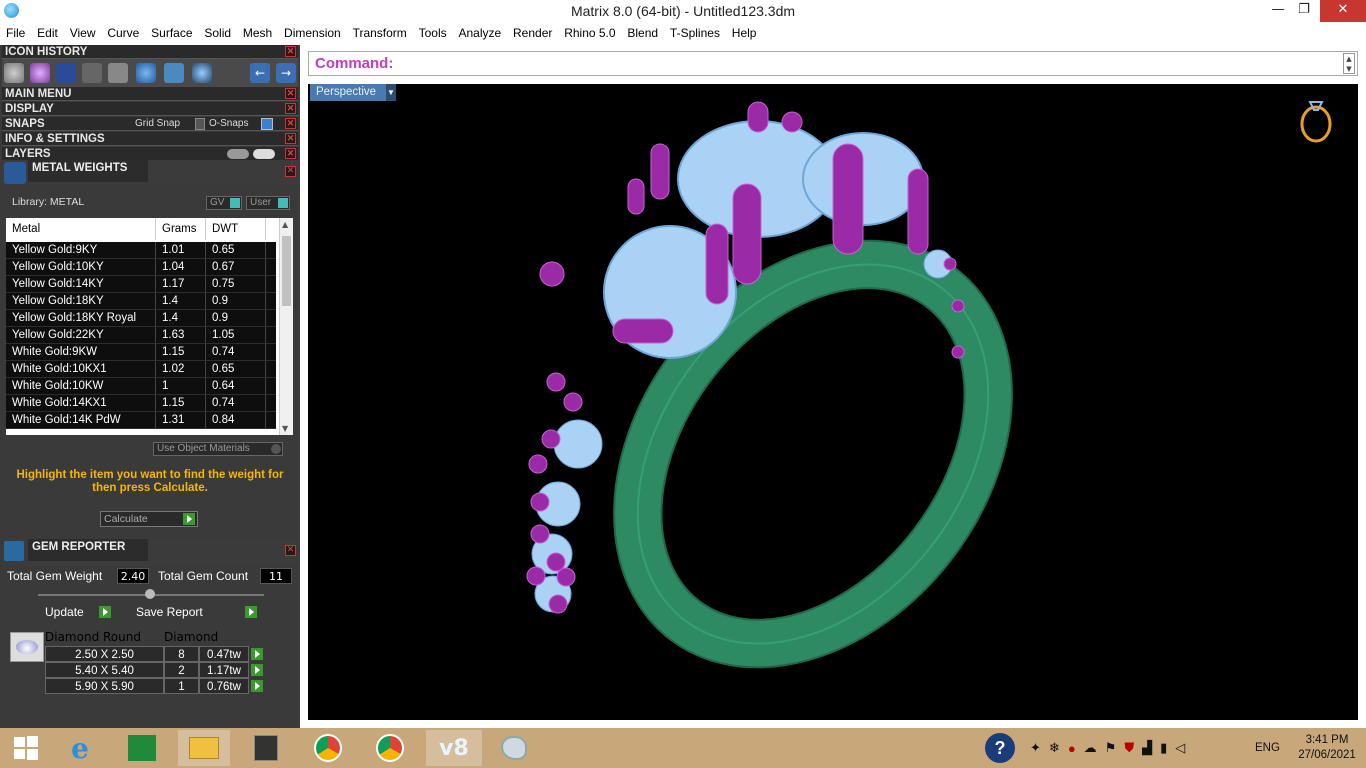  Describe the element at coordinates (150, 154) in the screenshot. I see `layers-header: LAYERS ✕` at that location.